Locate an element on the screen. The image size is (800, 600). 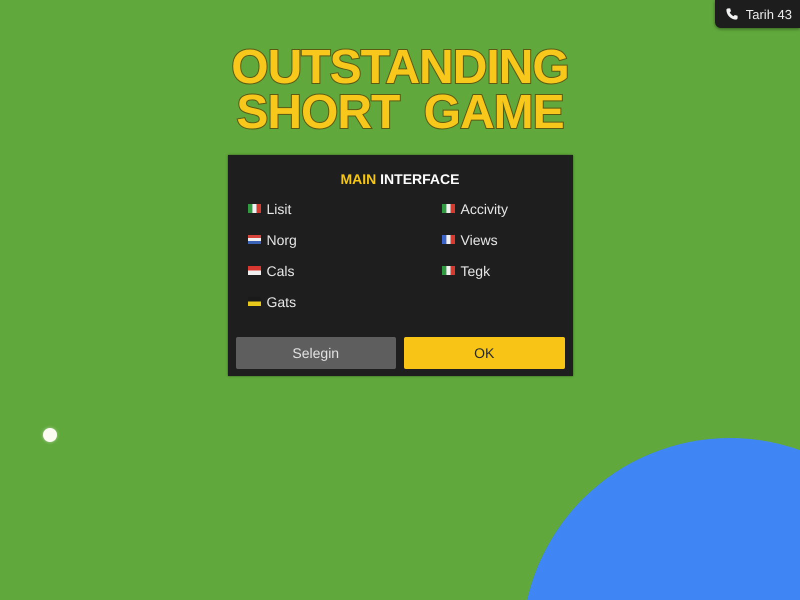
dot-icon is located at coordinates (50, 435).